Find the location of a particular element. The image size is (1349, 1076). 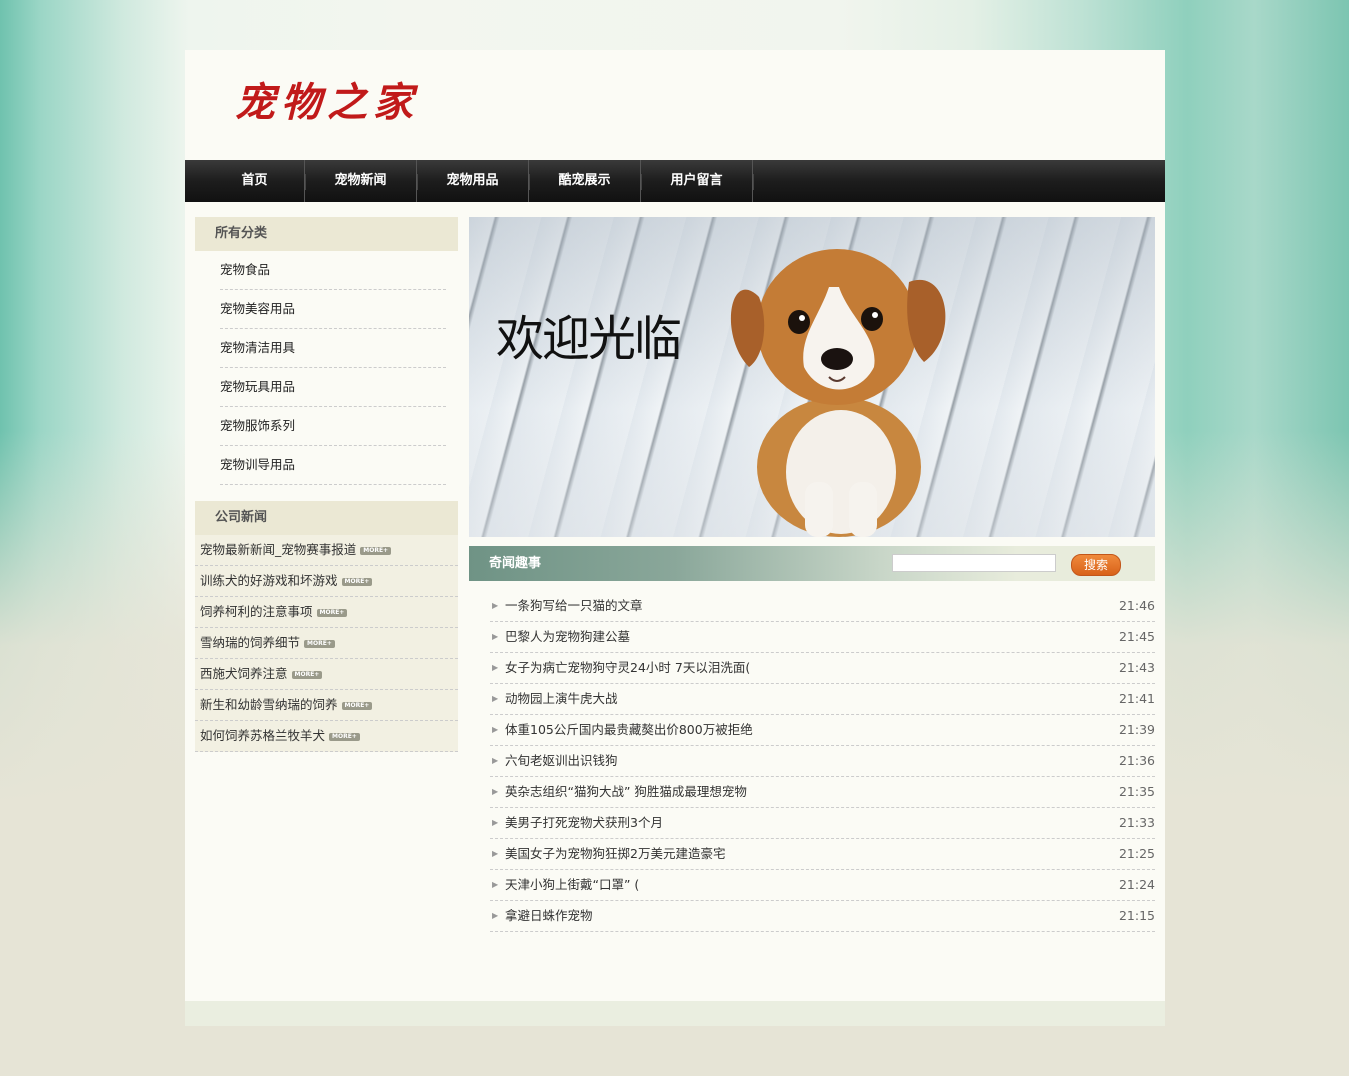

category-item: 宠物玩具用品 is located at coordinates (333, 387).